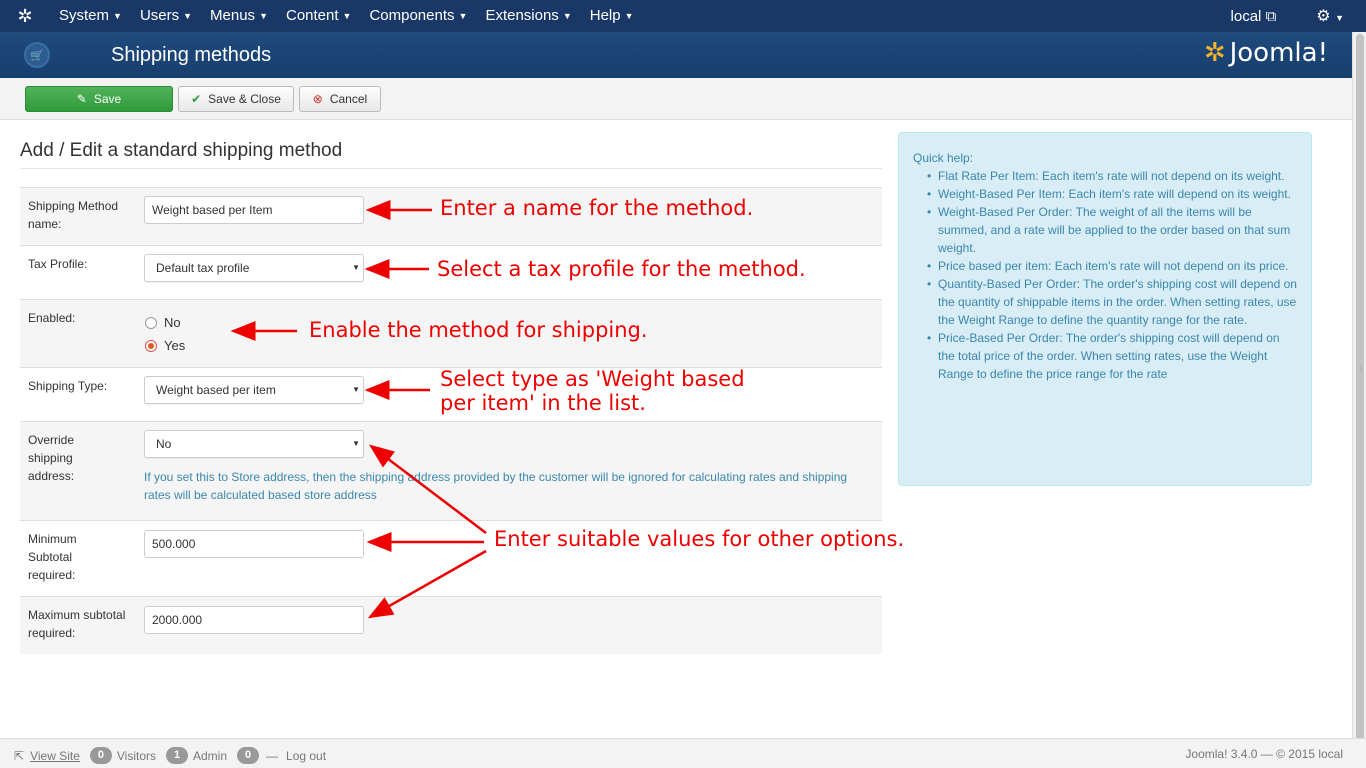 The height and width of the screenshot is (768, 1366). I want to click on site-link: local ⧉, so click(1254, 16).